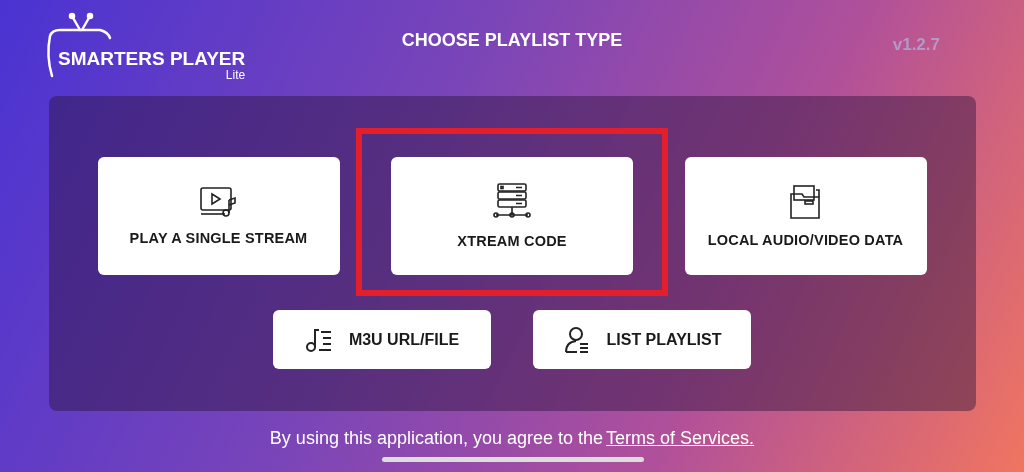  Describe the element at coordinates (512, 202) in the screenshot. I see `server-network-icon` at that location.